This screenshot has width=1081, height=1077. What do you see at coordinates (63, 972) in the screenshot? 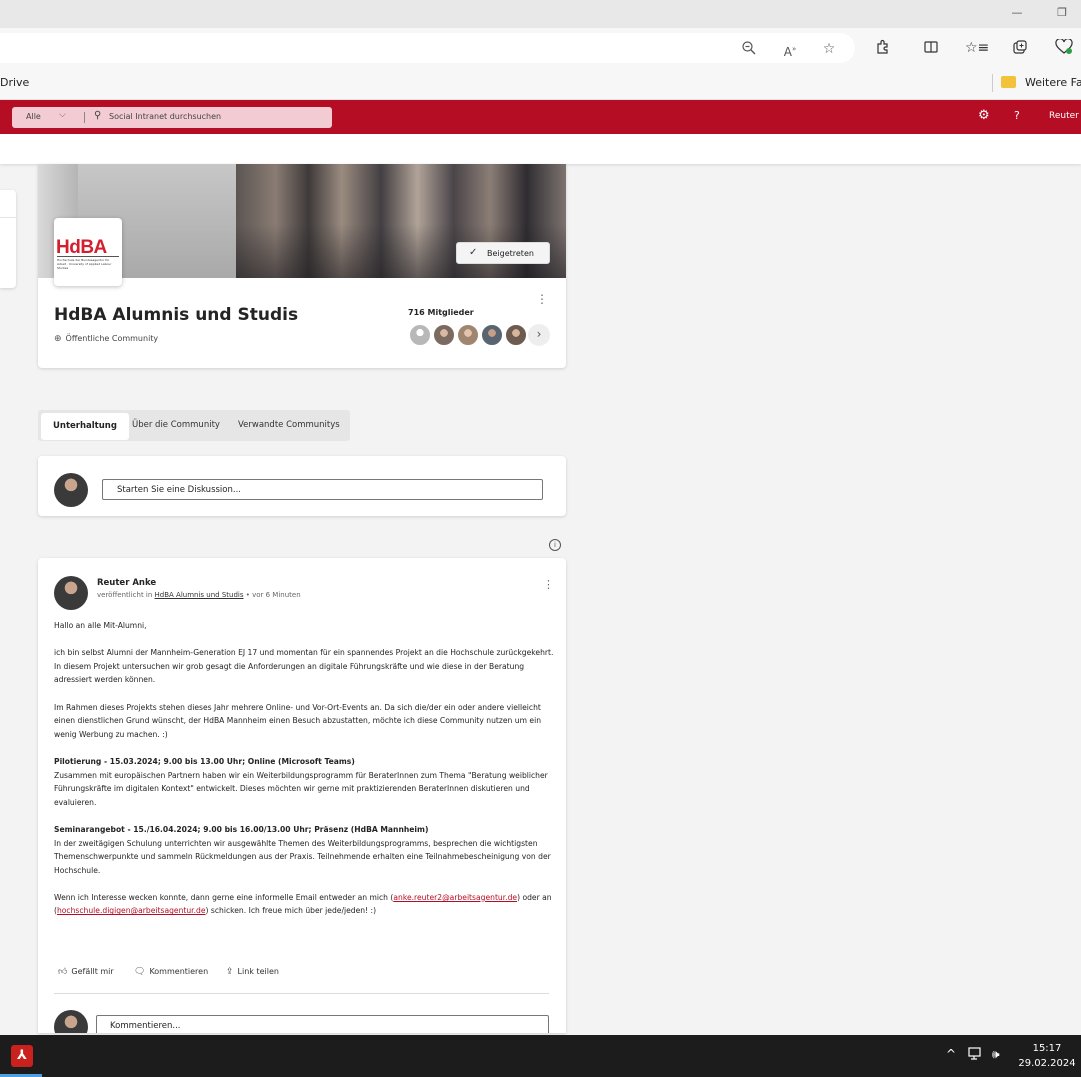
I see `thumbs-up-icon: 👍︎` at bounding box center [63, 972].